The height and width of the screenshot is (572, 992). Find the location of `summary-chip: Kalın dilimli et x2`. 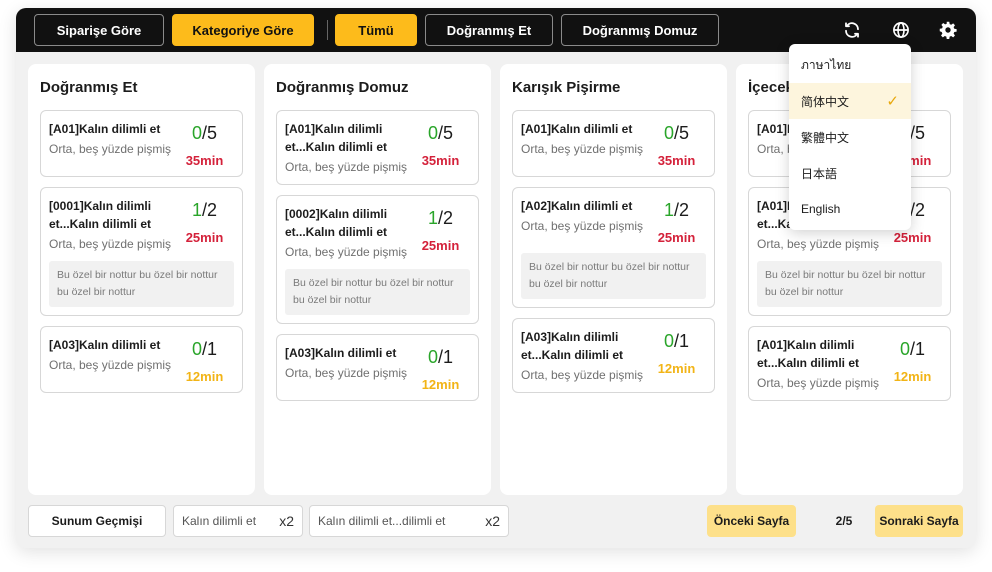

summary-chip: Kalın dilimli et x2 is located at coordinates (238, 521).